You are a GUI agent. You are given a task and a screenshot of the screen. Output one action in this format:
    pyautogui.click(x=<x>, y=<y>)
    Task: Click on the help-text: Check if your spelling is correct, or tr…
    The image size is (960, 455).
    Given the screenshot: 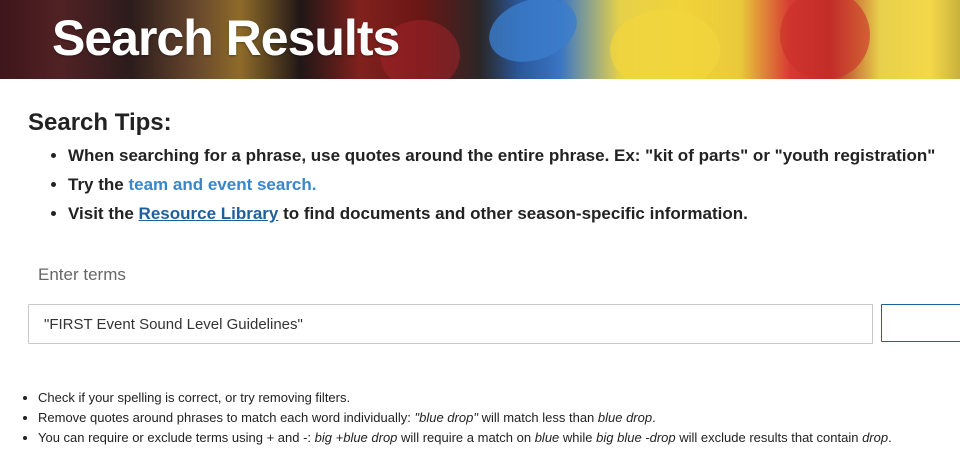 What is the action you would take?
    pyautogui.click(x=194, y=397)
    